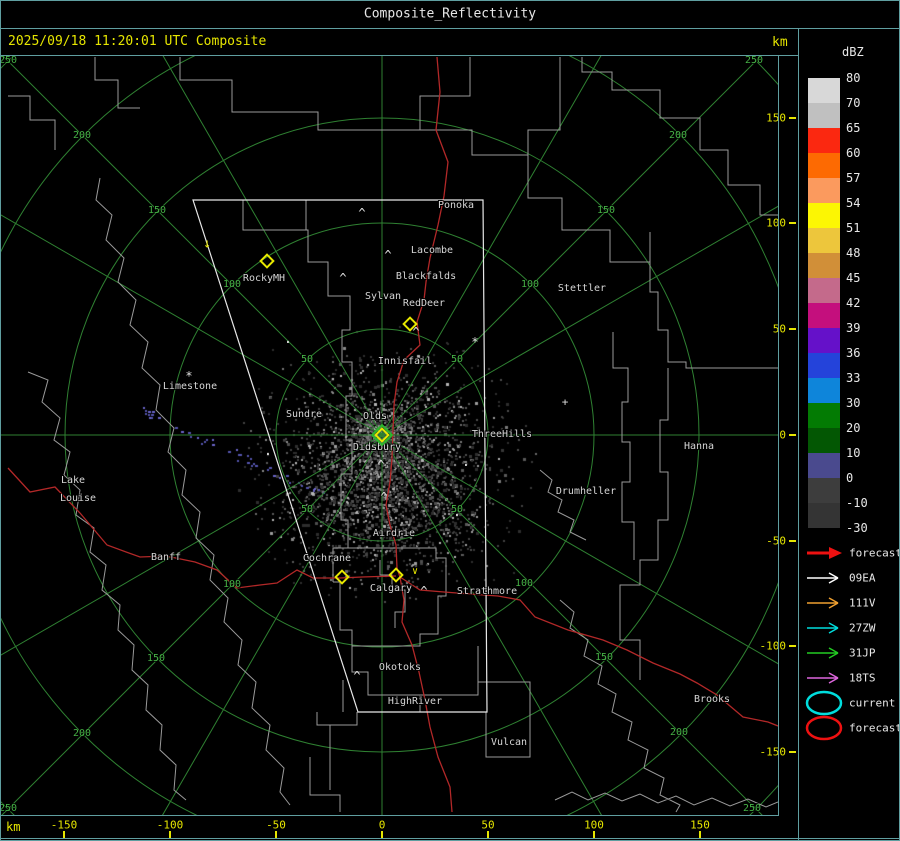  I want to click on colorbar-tick-label: 20, so click(853, 428).